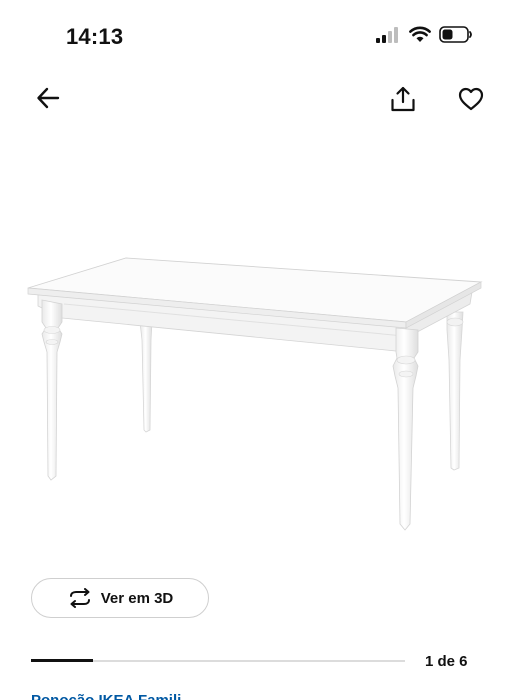 The width and height of the screenshot is (513, 700). What do you see at coordinates (256, 38) in the screenshot?
I see `status-bar: 14:13` at bounding box center [256, 38].